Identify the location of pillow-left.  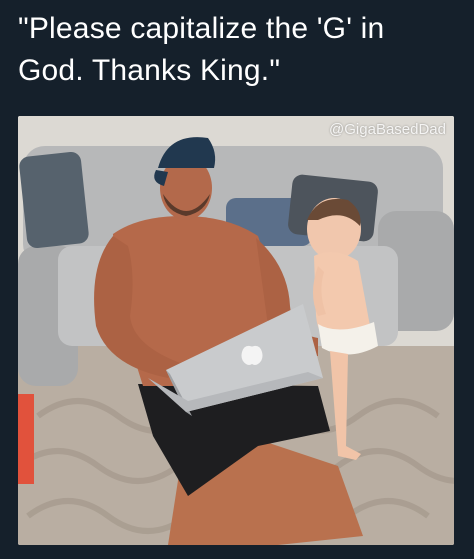
(54, 200).